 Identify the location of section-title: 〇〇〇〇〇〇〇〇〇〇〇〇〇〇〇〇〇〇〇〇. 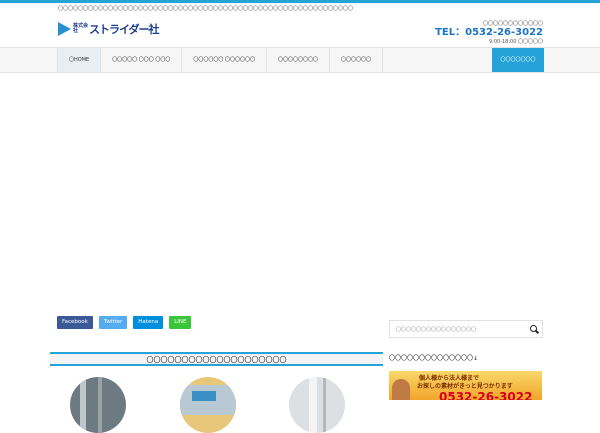
(216, 360).